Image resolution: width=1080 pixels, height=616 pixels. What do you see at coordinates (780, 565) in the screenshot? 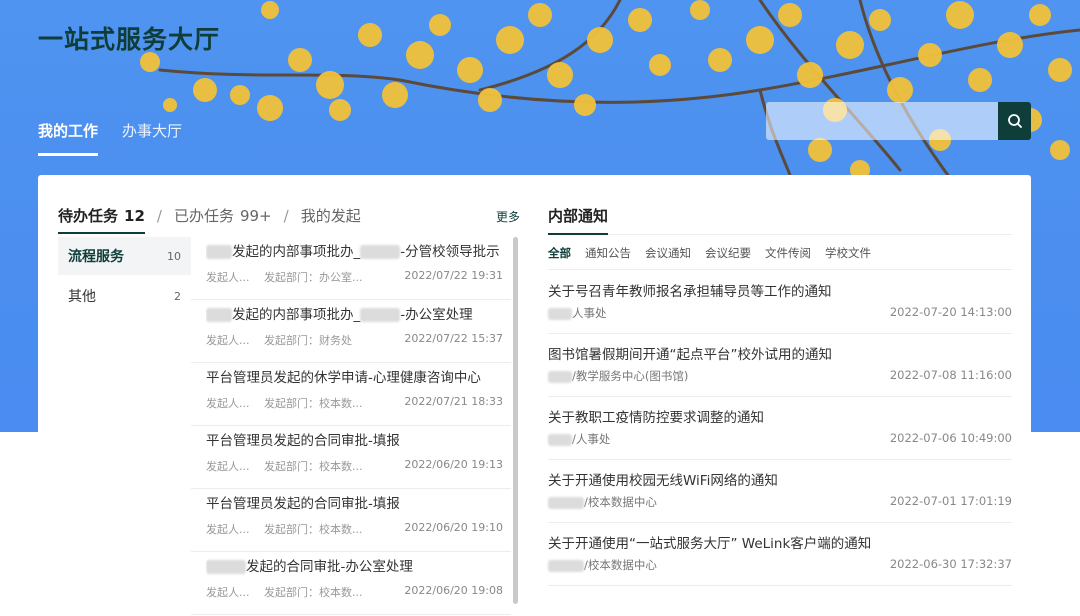
I see `notice-item-meta: /校本数据中心 2022-06-30 17:32:37` at bounding box center [780, 565].